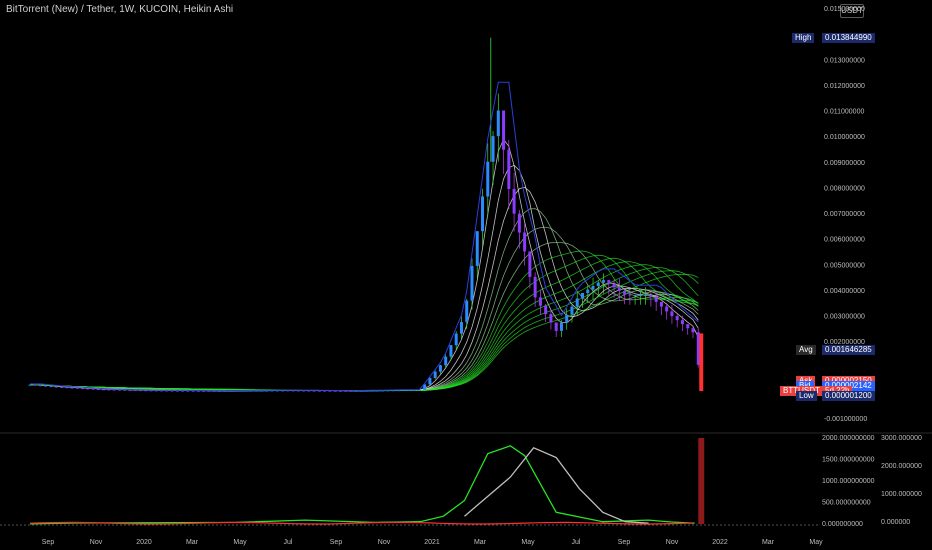 The image size is (932, 550). I want to click on price-tag-high-label: High, so click(803, 37).